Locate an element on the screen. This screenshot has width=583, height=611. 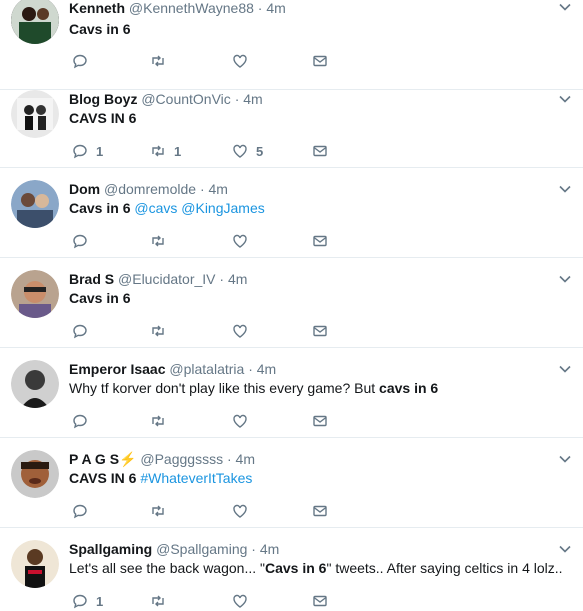
user-handle: @Pagggssss is located at coordinates (181, 459).